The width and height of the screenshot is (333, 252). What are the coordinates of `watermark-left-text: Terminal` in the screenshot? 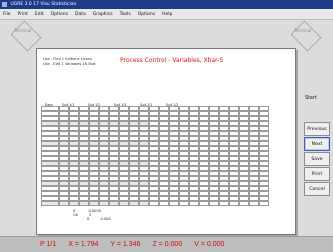 It's located at (23, 30).